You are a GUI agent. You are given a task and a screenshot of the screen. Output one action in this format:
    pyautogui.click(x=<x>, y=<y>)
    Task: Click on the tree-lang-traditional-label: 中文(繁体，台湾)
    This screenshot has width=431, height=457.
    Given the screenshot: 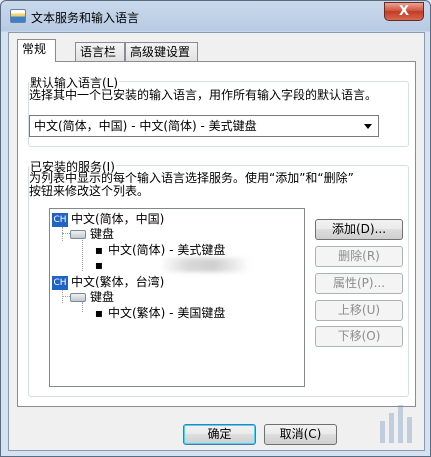 What is the action you would take?
    pyautogui.click(x=118, y=282)
    